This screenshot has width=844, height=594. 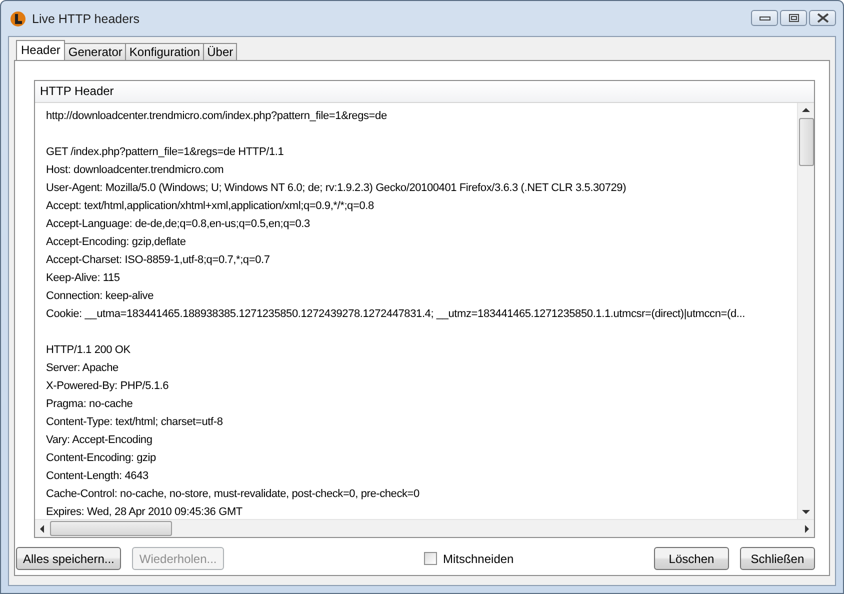 I want to click on tab: Über, so click(x=220, y=51).